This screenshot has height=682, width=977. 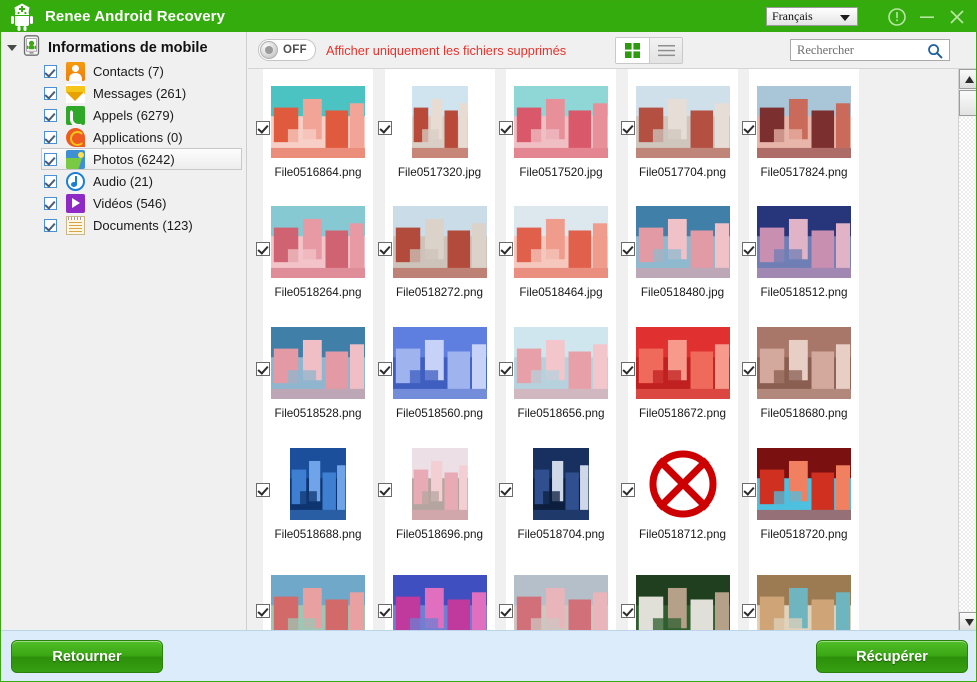 I want to click on thumbnail-card: File0516864.png, so click(x=318, y=129).